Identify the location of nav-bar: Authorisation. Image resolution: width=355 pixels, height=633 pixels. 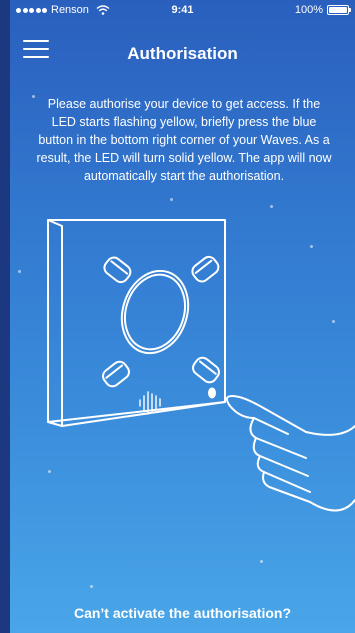
(182, 53).